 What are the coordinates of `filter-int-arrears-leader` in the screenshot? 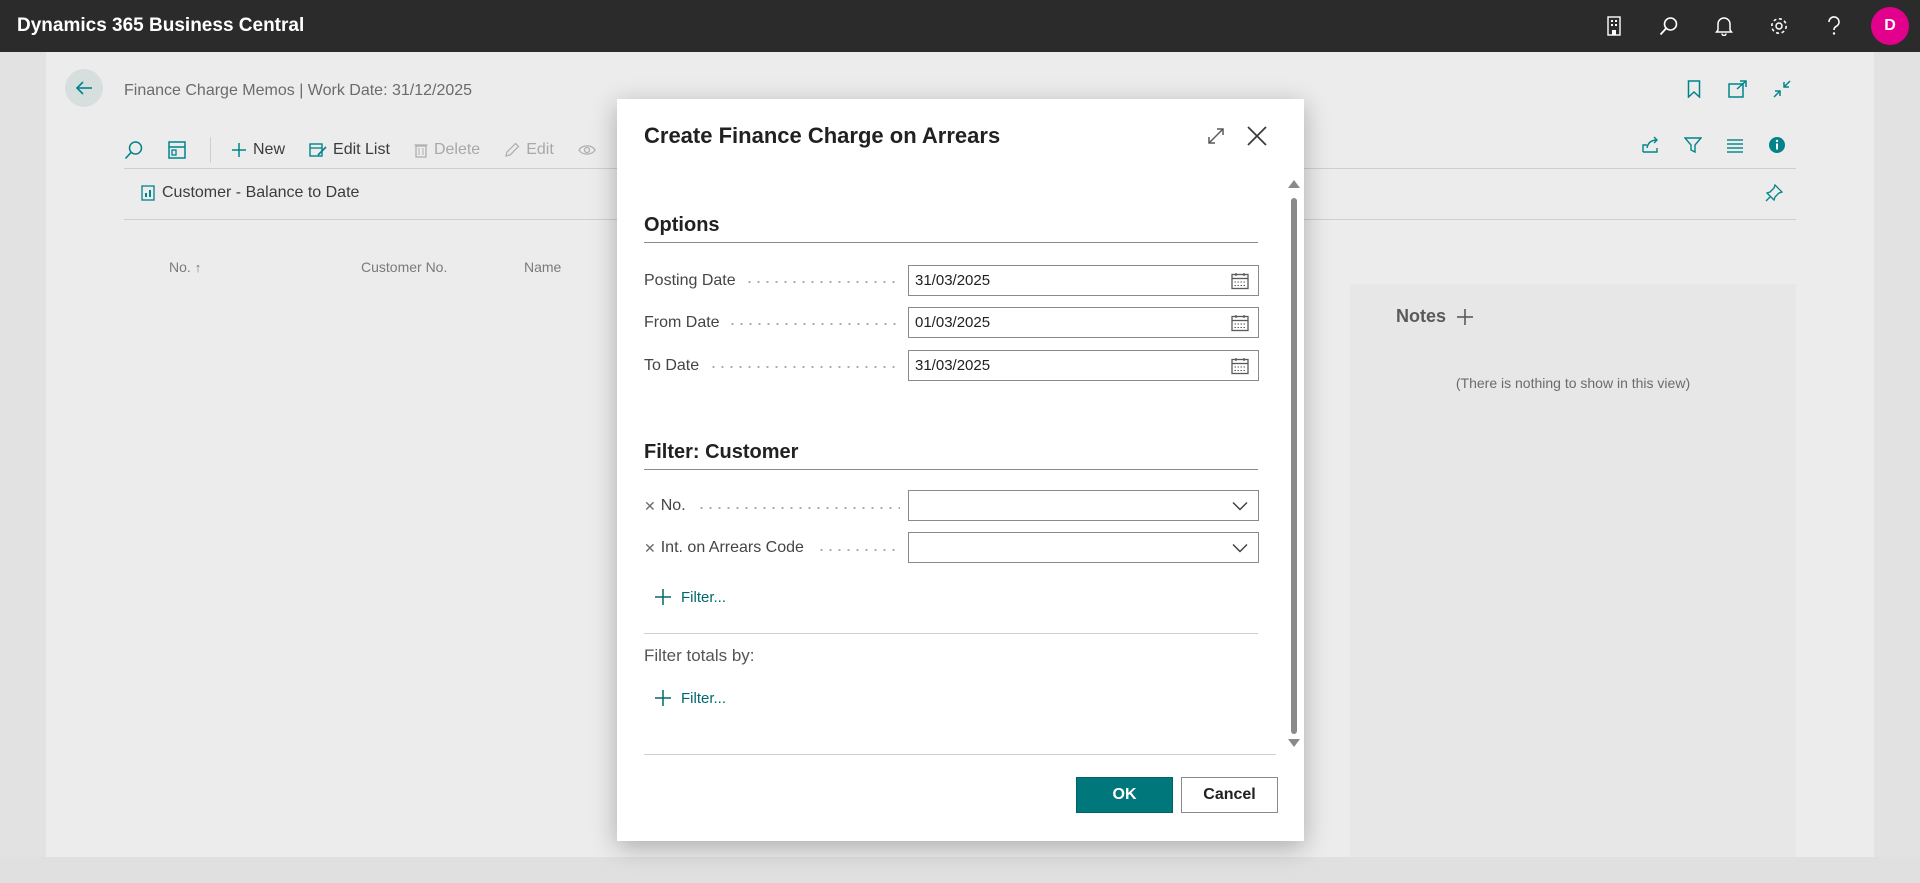 It's located at (858, 550).